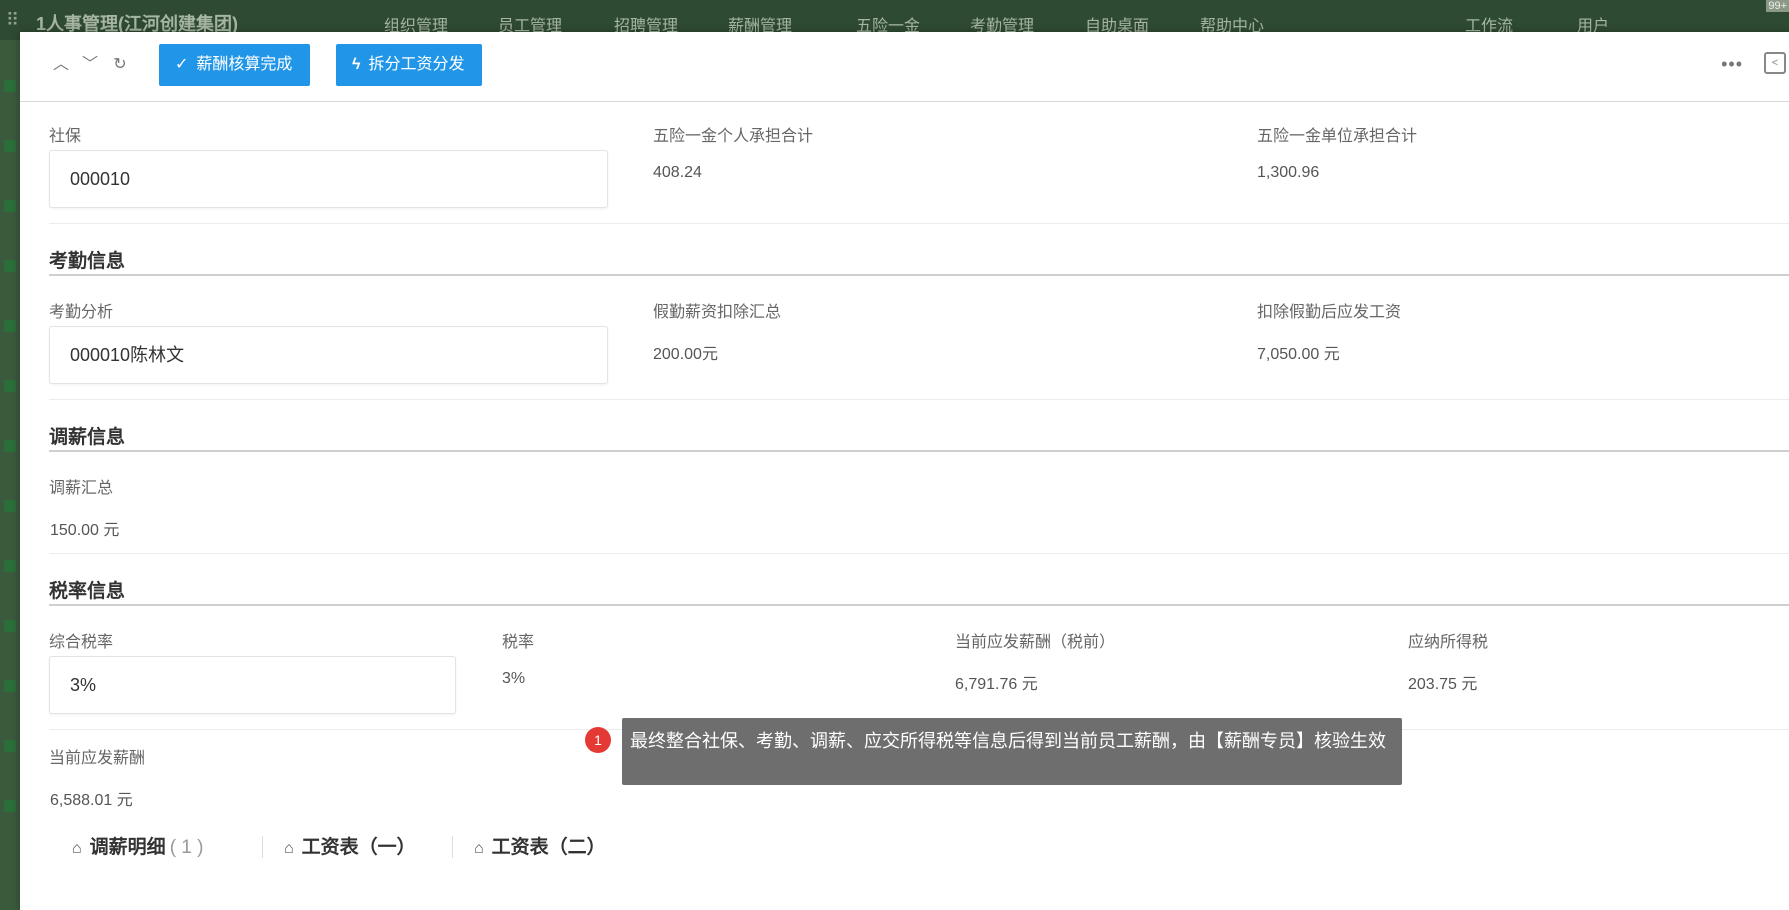 This screenshot has width=1789, height=910. I want to click on combined-rate-field: 3%, so click(252, 685).